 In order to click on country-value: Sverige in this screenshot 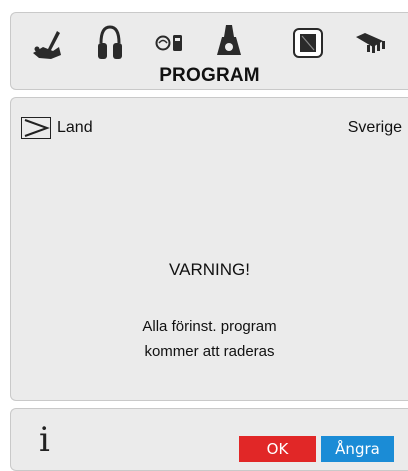, I will do `click(375, 128)`.